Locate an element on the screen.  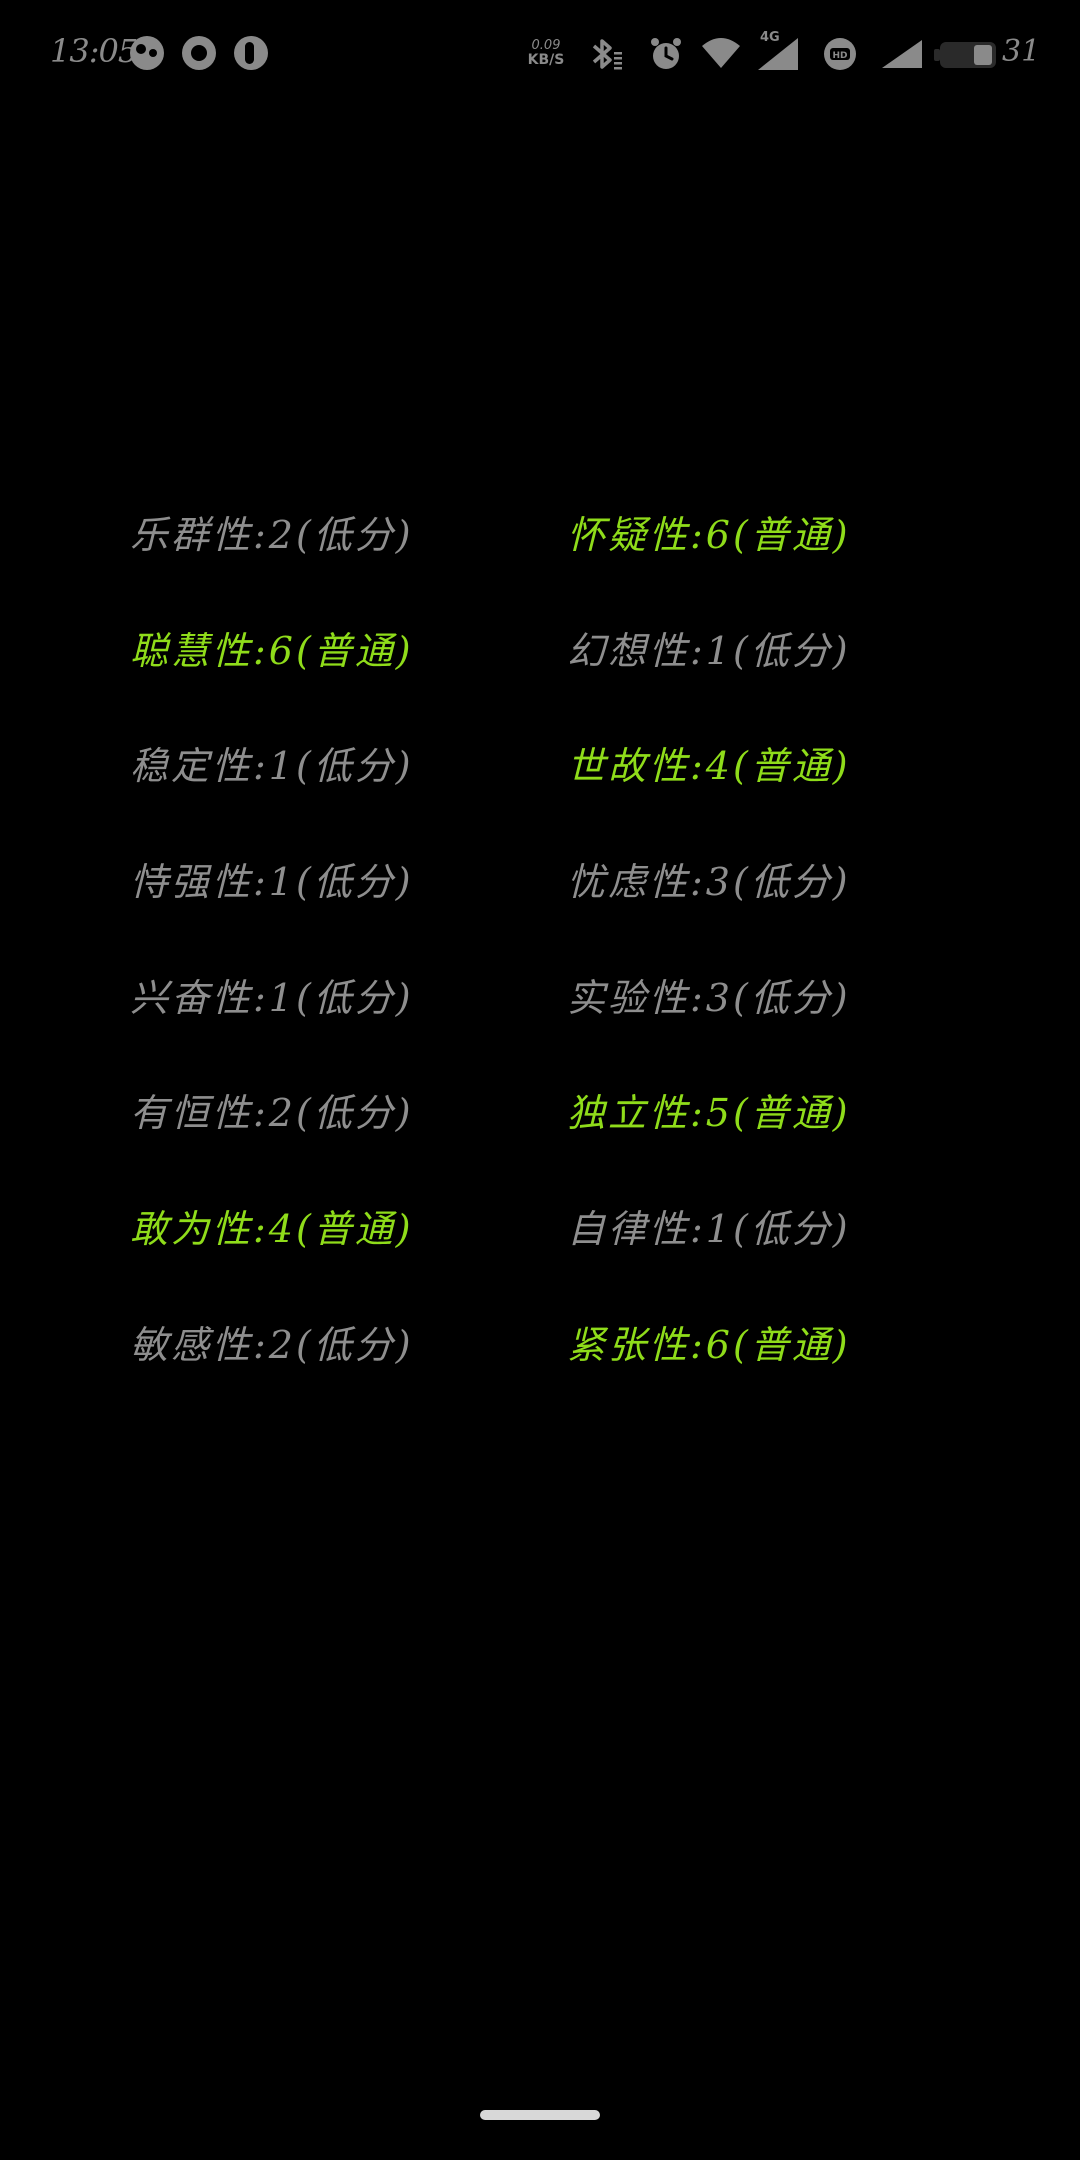
net-speed-unit: KB/S is located at coordinates (546, 60).